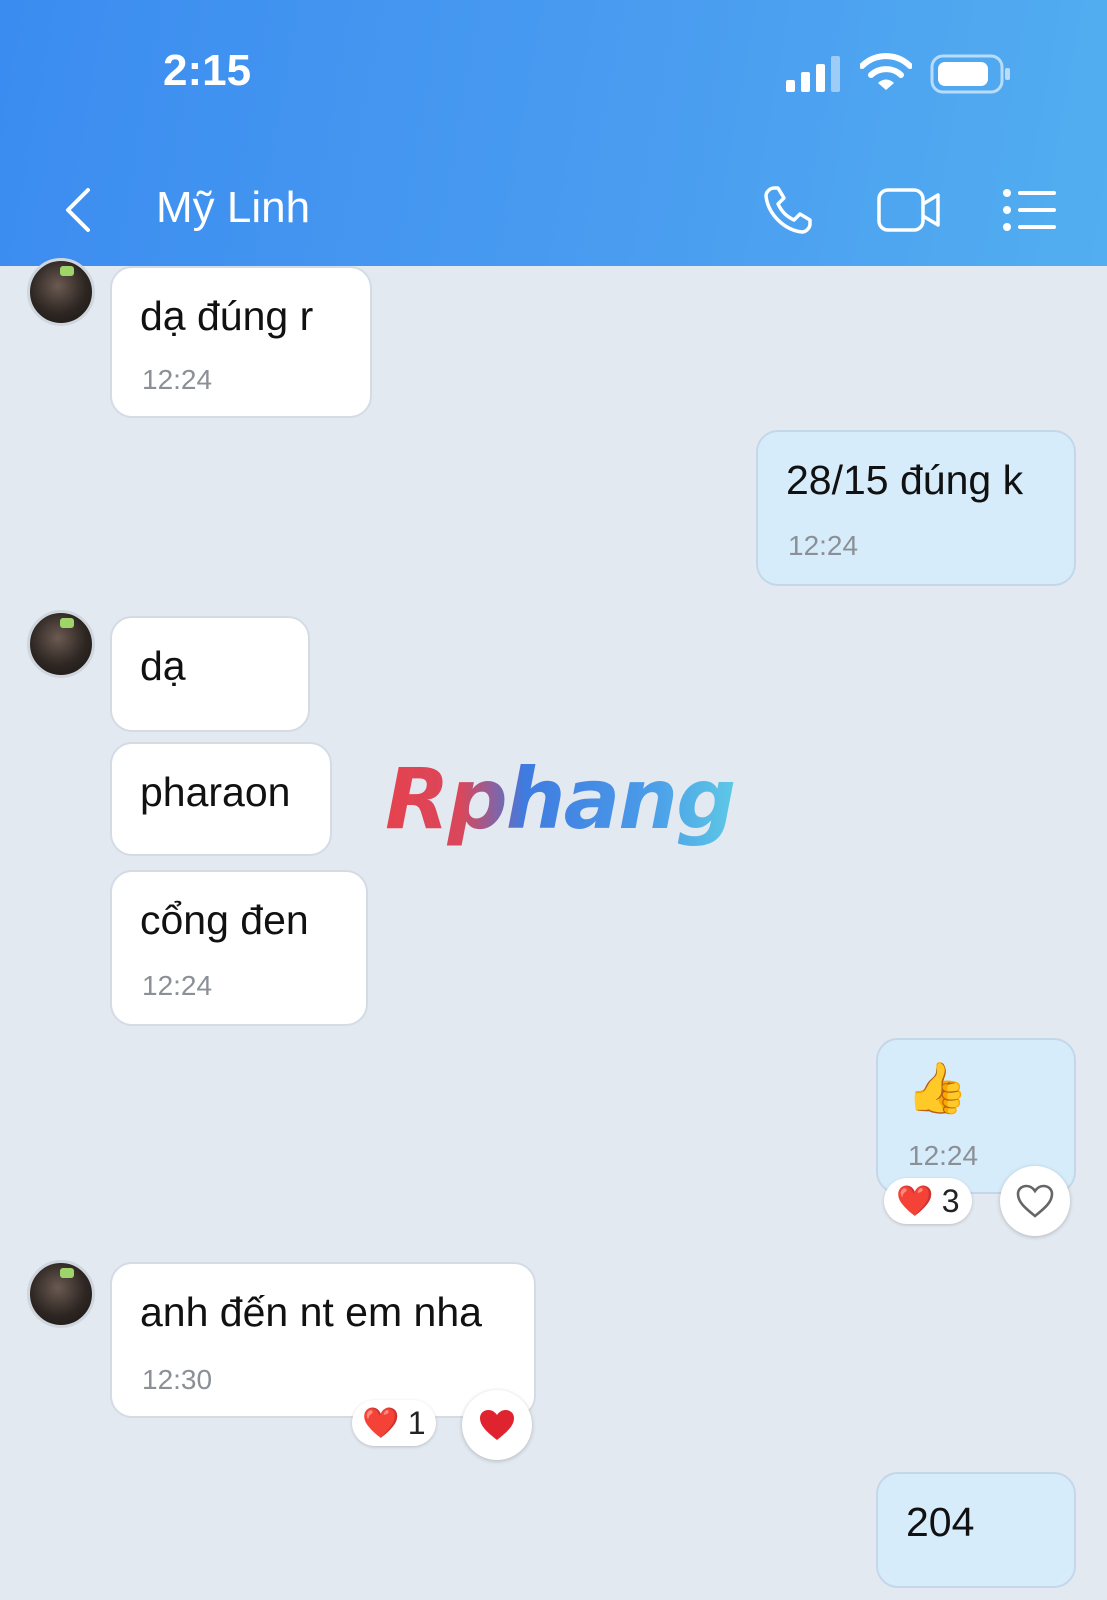 The width and height of the screenshot is (1107, 1600). What do you see at coordinates (241, 342) in the screenshot?
I see `message-bubble: dạ đúng r 12:24` at bounding box center [241, 342].